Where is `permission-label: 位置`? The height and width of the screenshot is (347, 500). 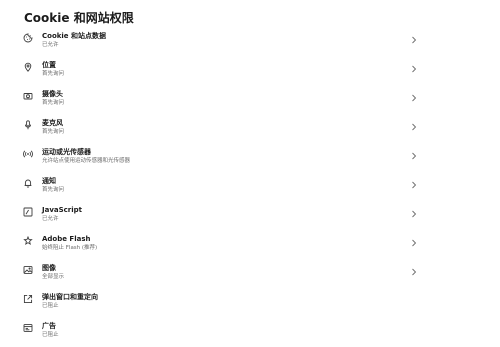 permission-label: 位置 is located at coordinates (49, 65).